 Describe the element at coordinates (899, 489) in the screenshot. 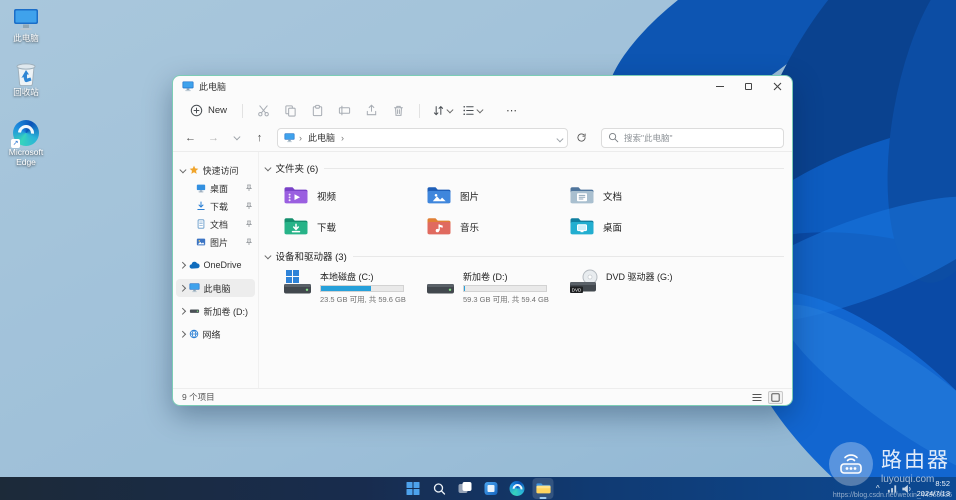

I see `tray-status-icons` at that location.